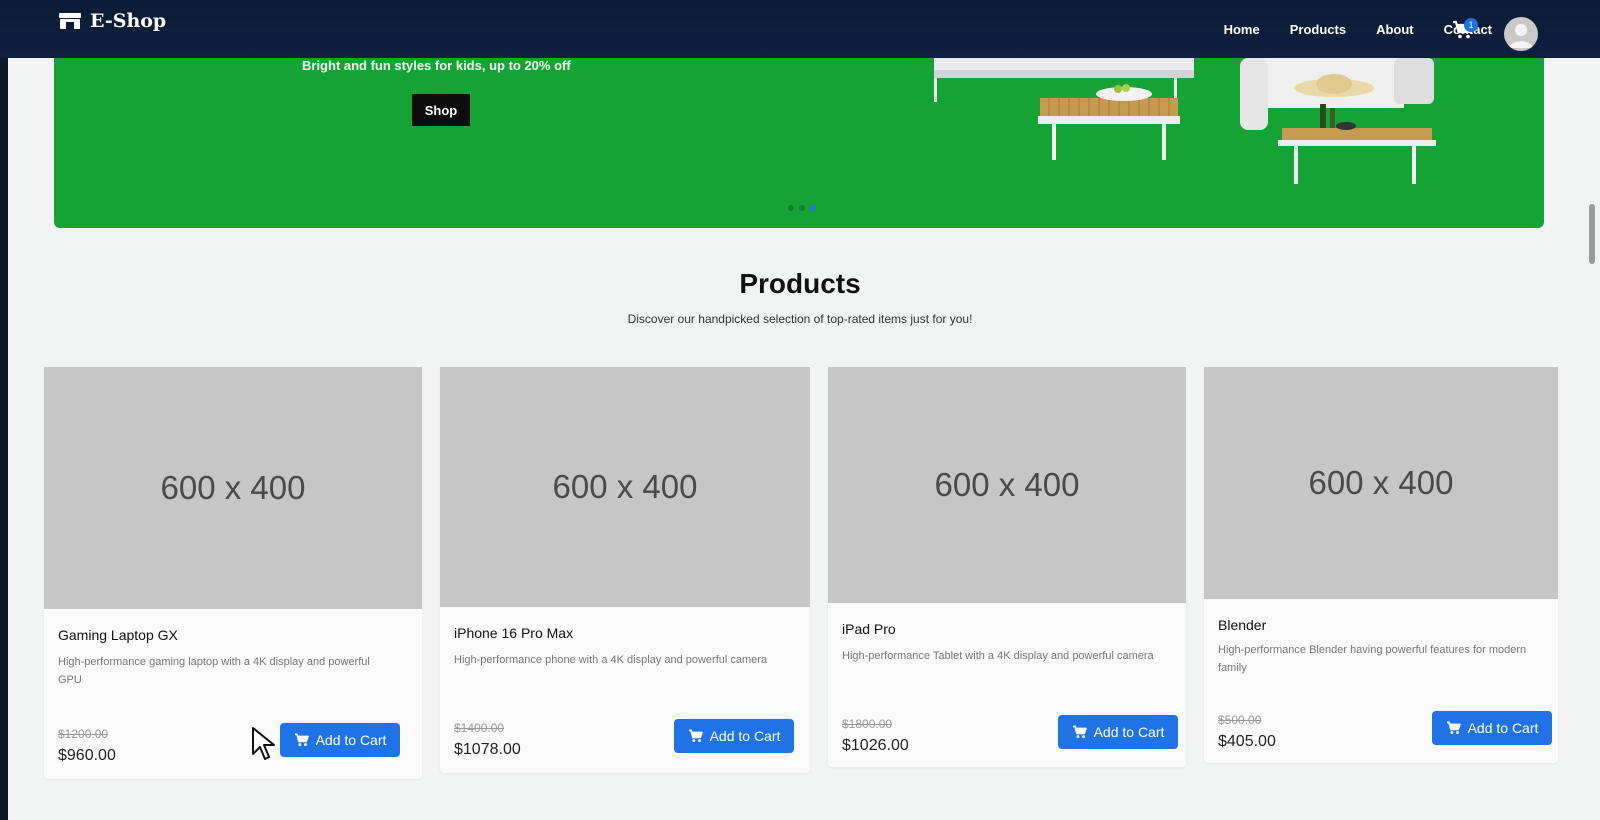  Describe the element at coordinates (1185, 121) in the screenshot. I see `banner-furniture-image` at that location.